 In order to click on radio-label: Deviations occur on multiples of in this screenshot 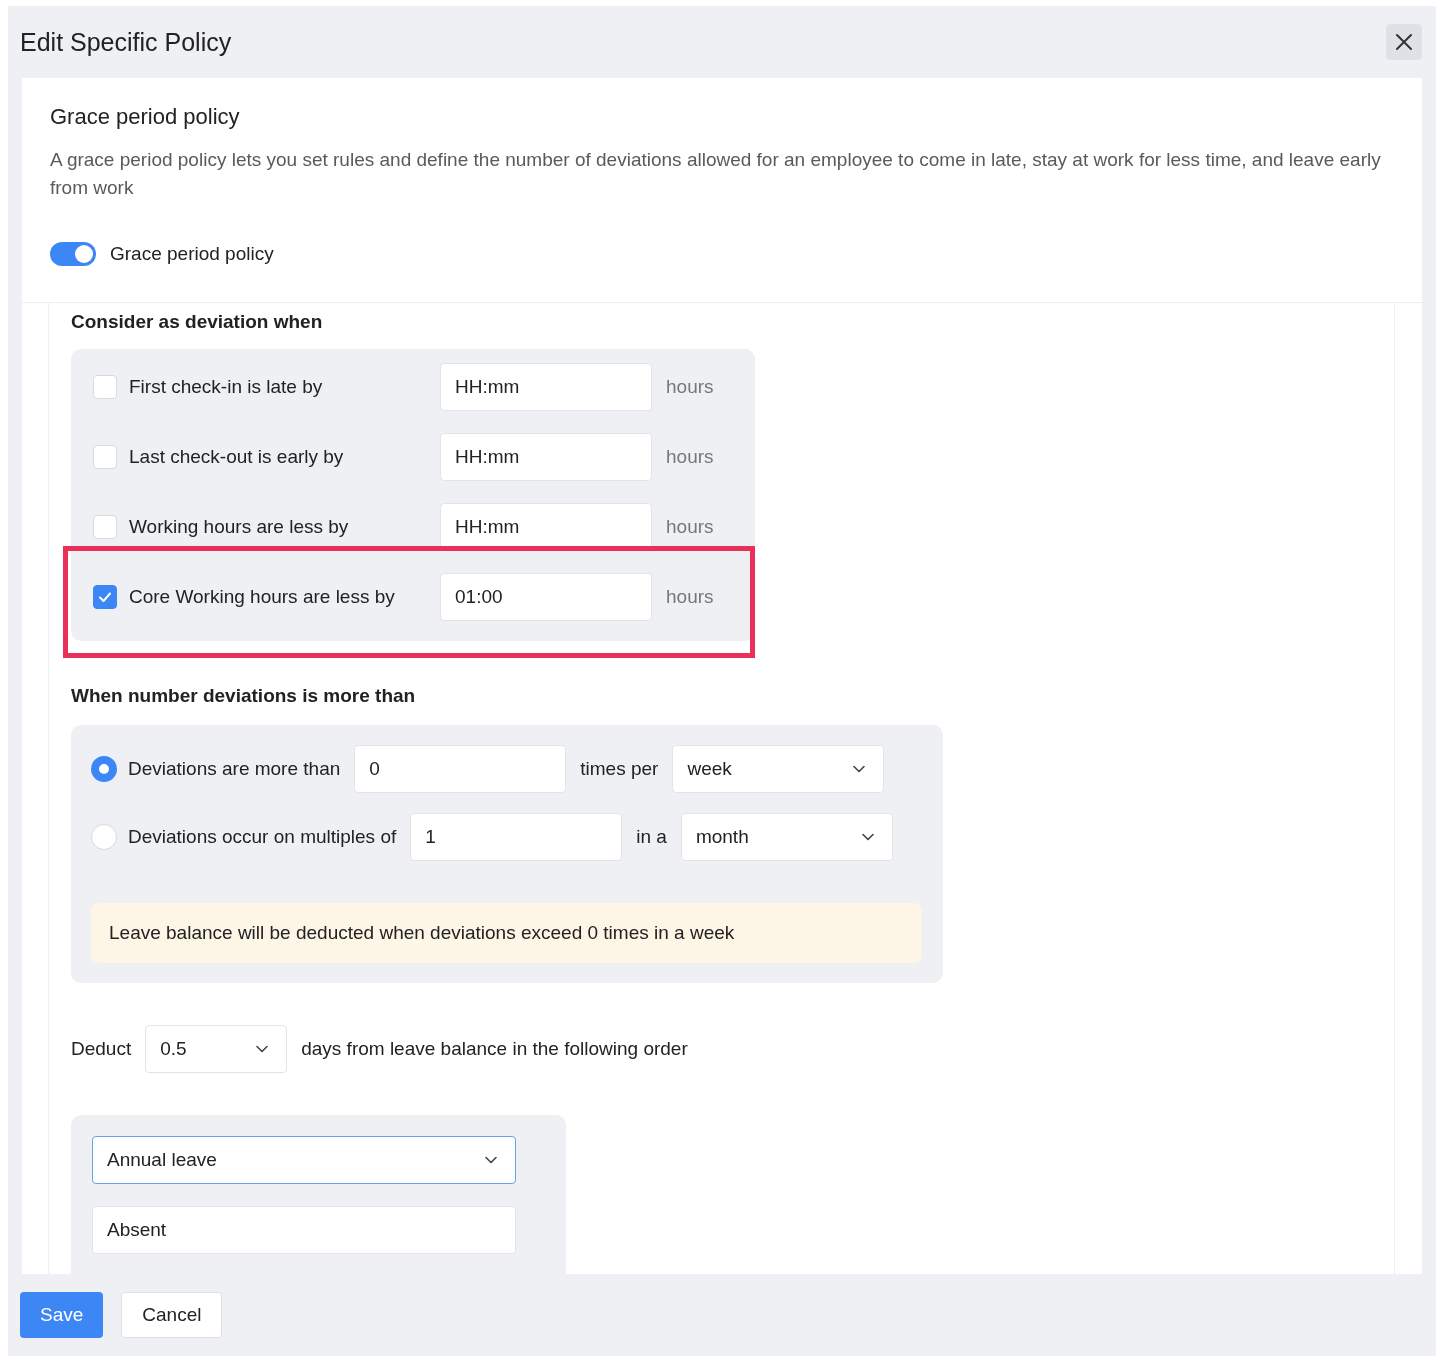, I will do `click(262, 837)`.